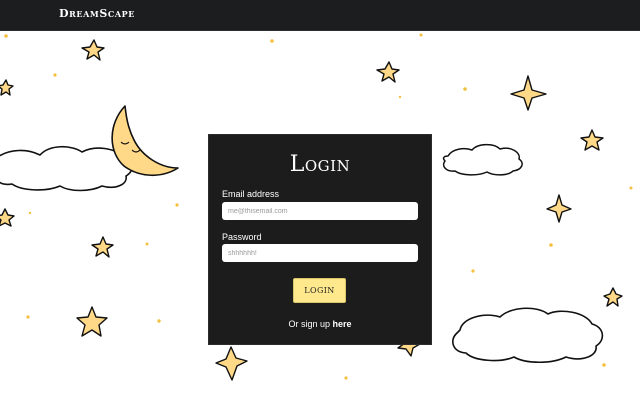  Describe the element at coordinates (310, 324) in the screenshot. I see `signup-prefix-text: Or sign up` at that location.